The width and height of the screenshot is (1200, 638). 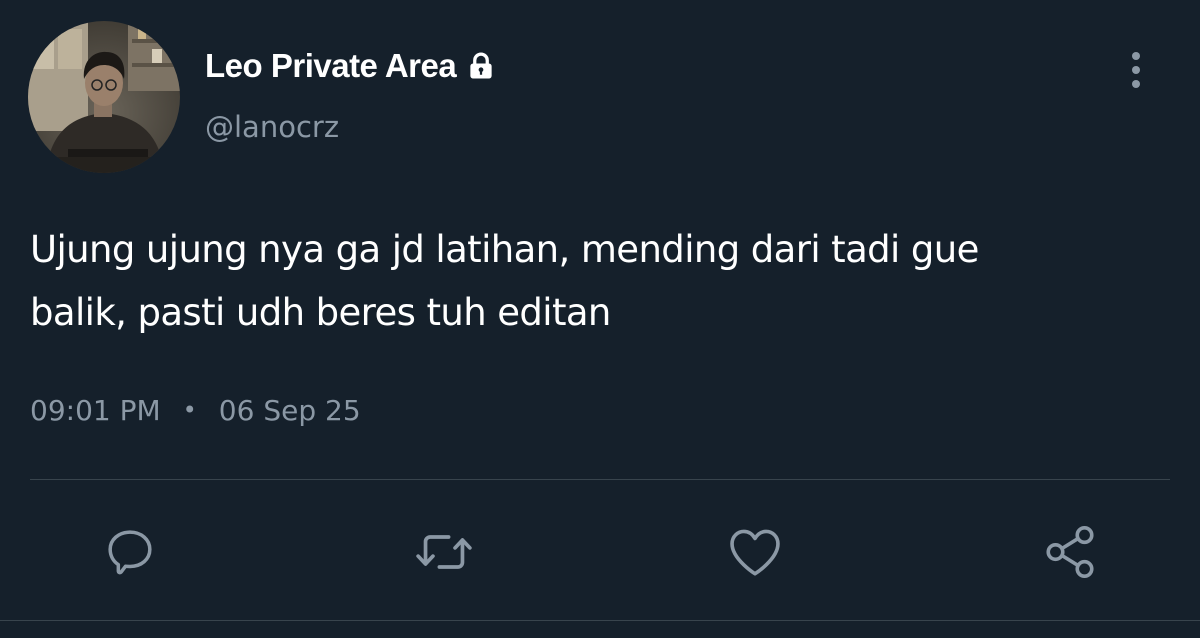 I want to click on reply-button, so click(x=130, y=552).